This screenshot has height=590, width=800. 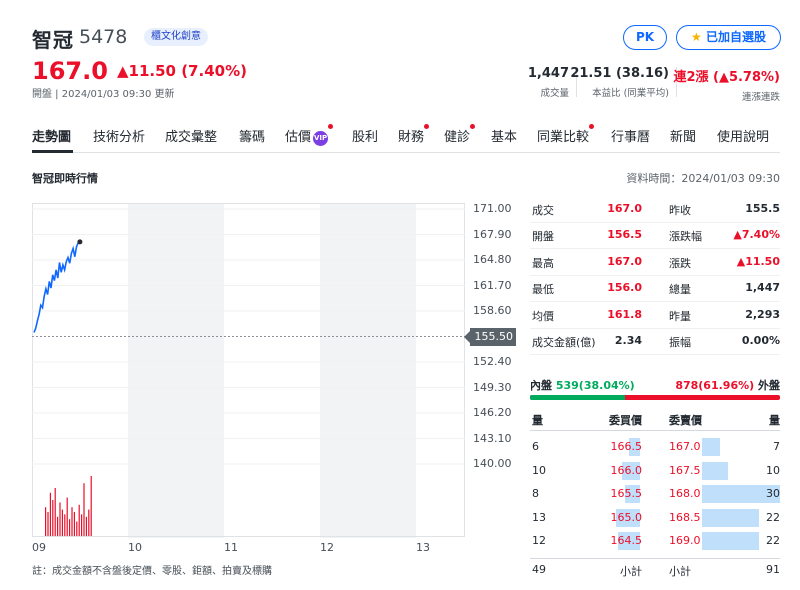 What do you see at coordinates (70, 71) in the screenshot?
I see `current-price: 167.0` at bounding box center [70, 71].